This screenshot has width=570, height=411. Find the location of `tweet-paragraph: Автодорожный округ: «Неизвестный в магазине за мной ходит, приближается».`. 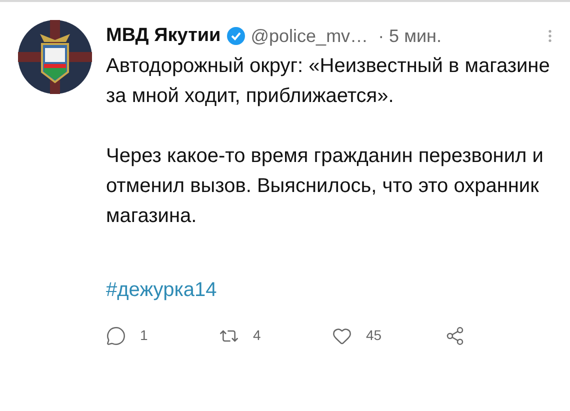

tweet-paragraph: Автодорожный округ: «Неизвестный в магазине за мной ходит, приближается». is located at coordinates (328, 81).